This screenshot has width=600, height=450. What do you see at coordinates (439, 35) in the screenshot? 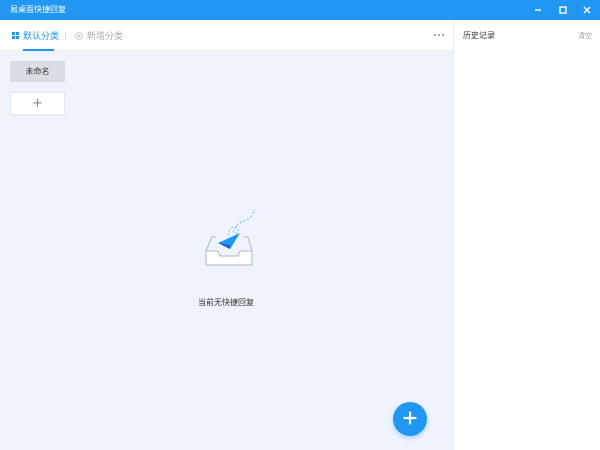
I see `more-dots-icon` at bounding box center [439, 35].